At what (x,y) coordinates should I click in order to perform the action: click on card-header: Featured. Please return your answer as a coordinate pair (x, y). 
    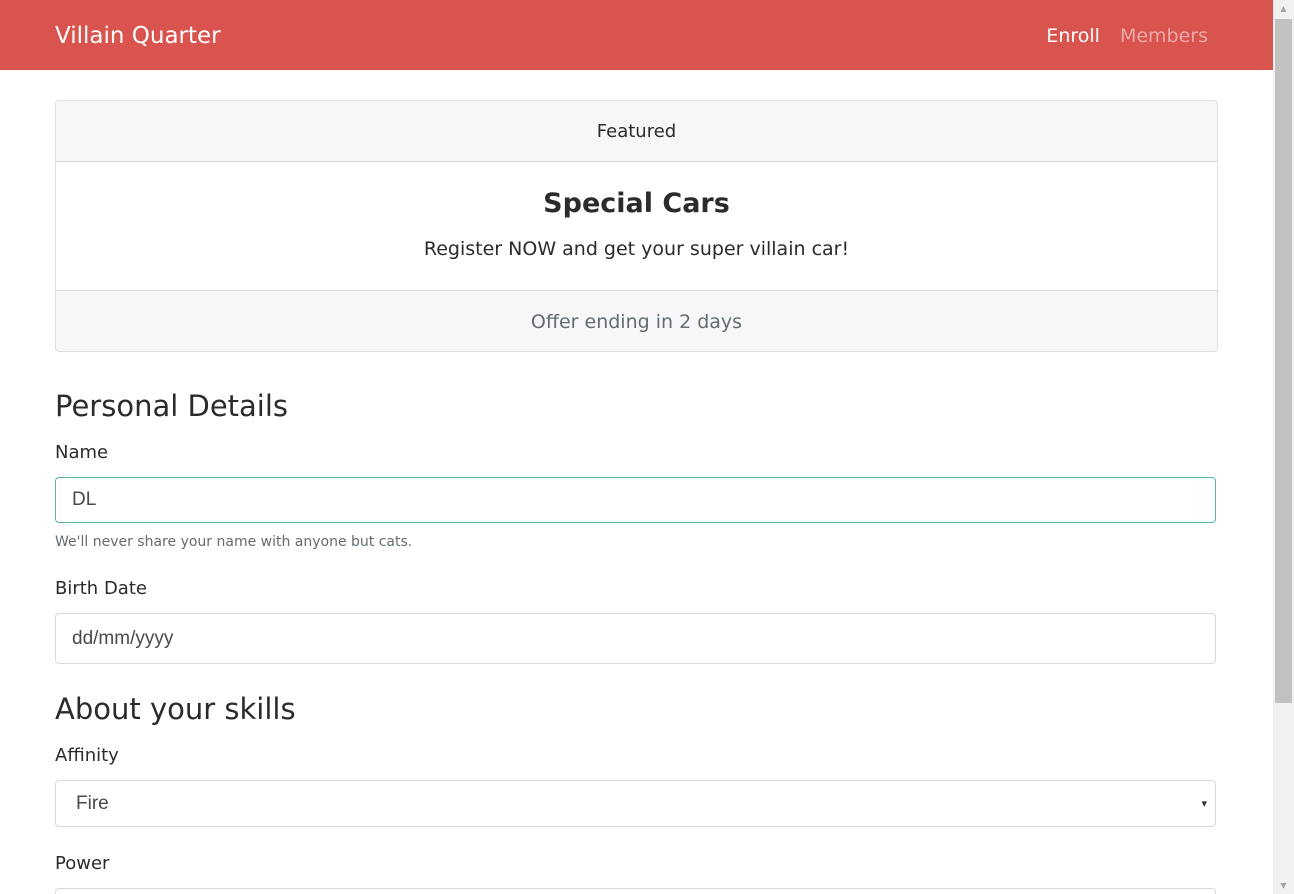
    Looking at the image, I should click on (636, 131).